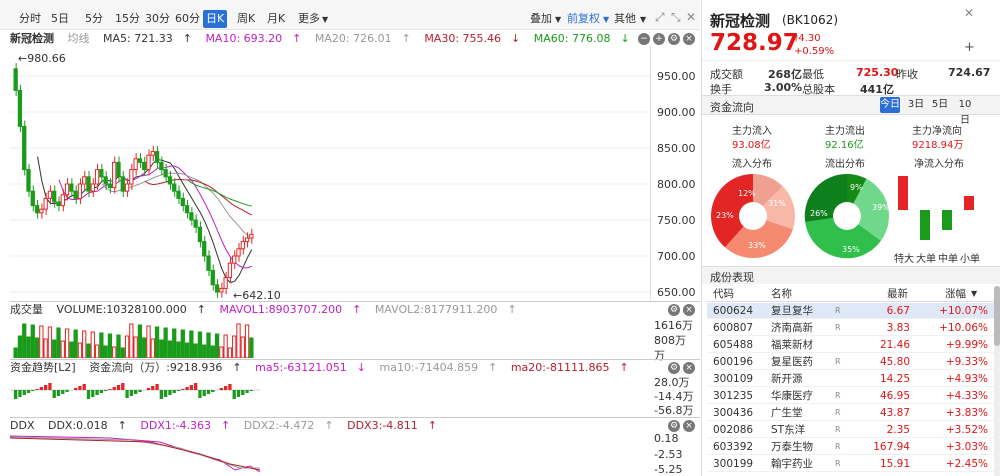 The height and width of the screenshot is (476, 1000). I want to click on other-chevron-icon: ▼, so click(643, 19).